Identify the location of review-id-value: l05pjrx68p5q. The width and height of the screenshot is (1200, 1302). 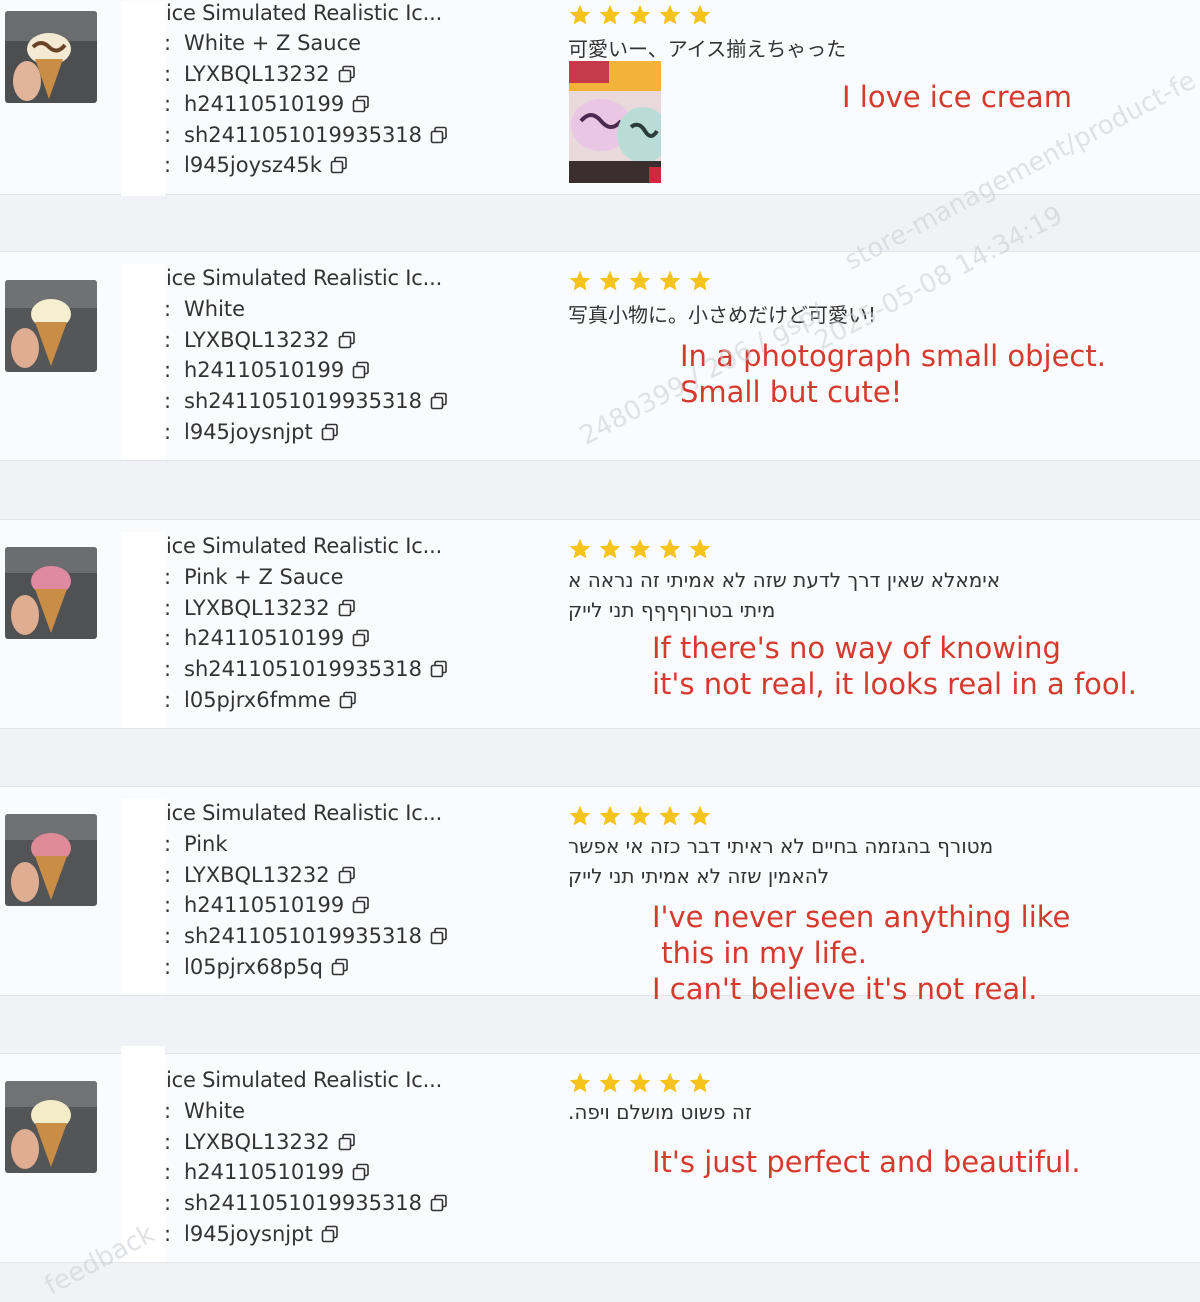
(253, 967).